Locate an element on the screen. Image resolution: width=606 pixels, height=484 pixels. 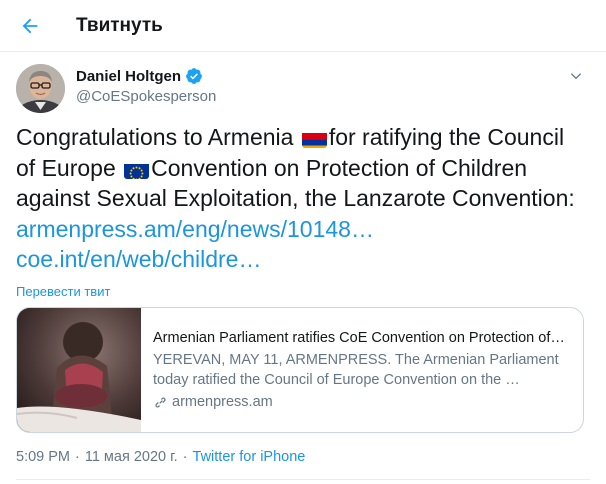
author-name-text: Daniel Holtgen is located at coordinates (129, 76).